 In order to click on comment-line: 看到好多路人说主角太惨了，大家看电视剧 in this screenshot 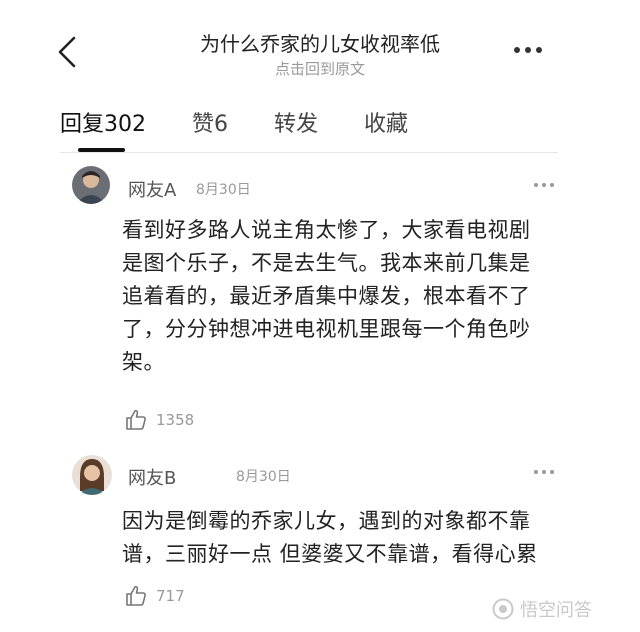, I will do `click(326, 230)`.